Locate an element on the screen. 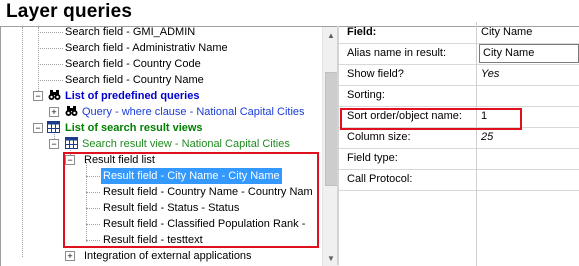 The image size is (579, 266). tree-item-search-field: Search field - Country Code is located at coordinates (133, 64).